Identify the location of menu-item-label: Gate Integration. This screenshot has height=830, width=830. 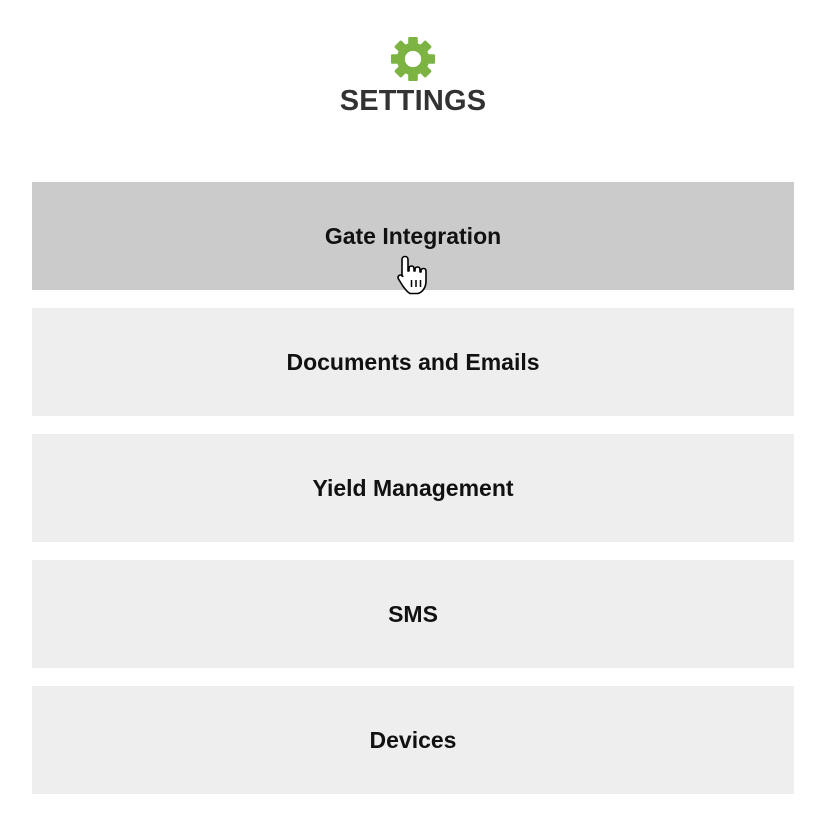
(413, 235).